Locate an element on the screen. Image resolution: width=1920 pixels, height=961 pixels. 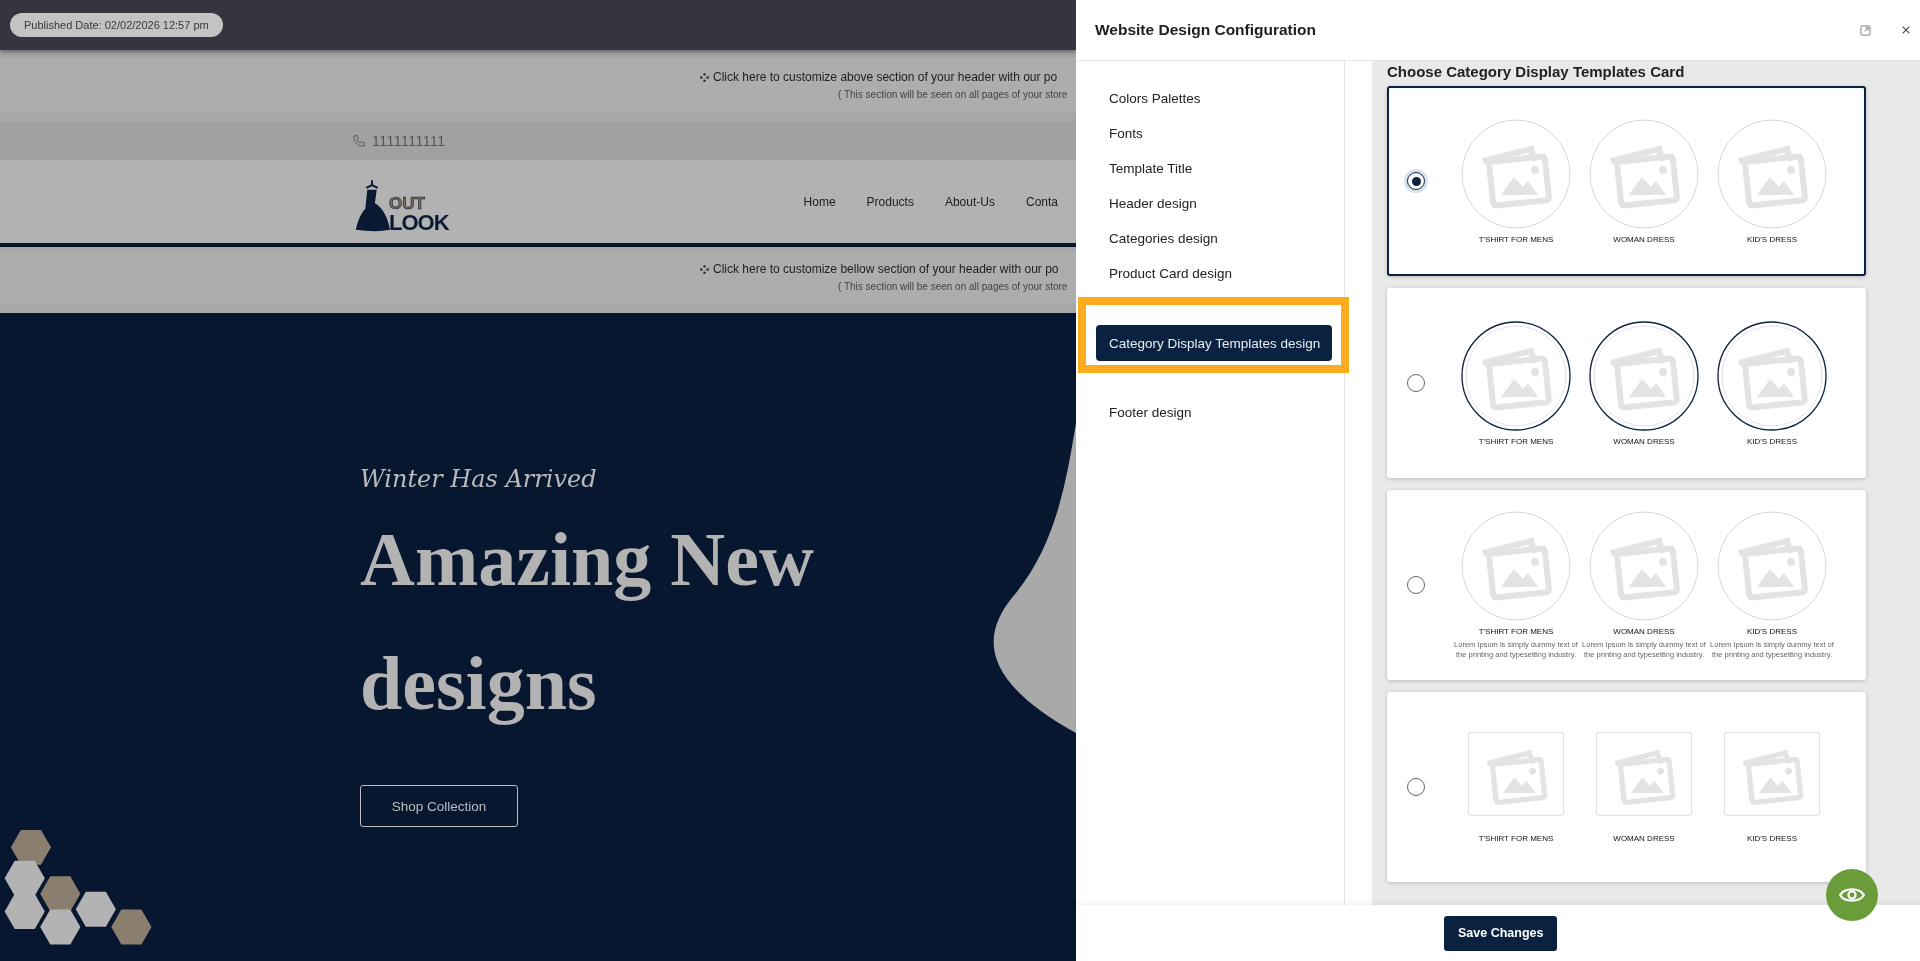
nav-link: Home is located at coordinates (819, 201).